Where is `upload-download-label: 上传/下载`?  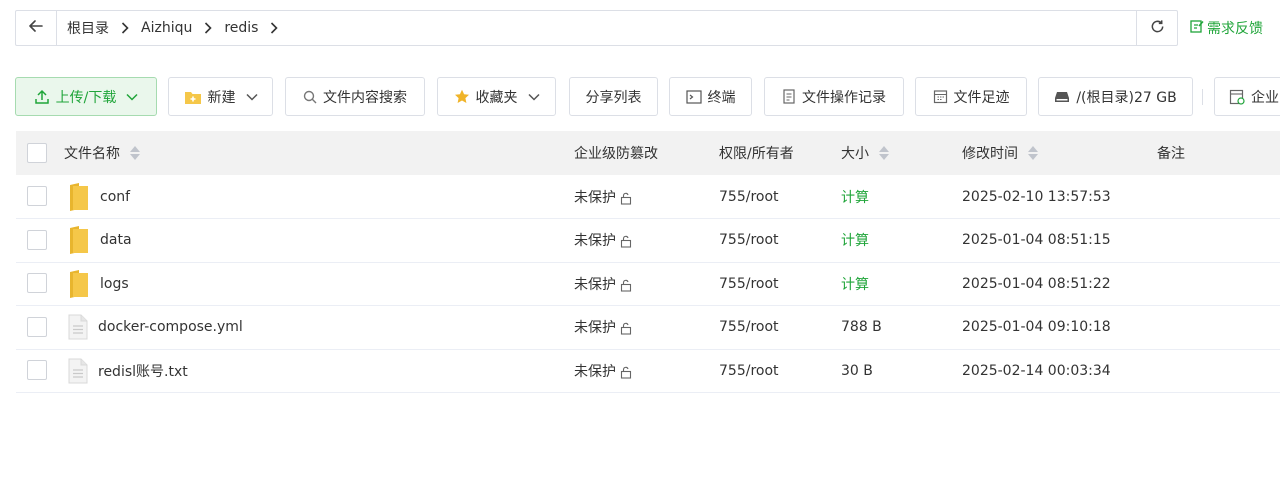
upload-download-label: 上传/下载 is located at coordinates (86, 97).